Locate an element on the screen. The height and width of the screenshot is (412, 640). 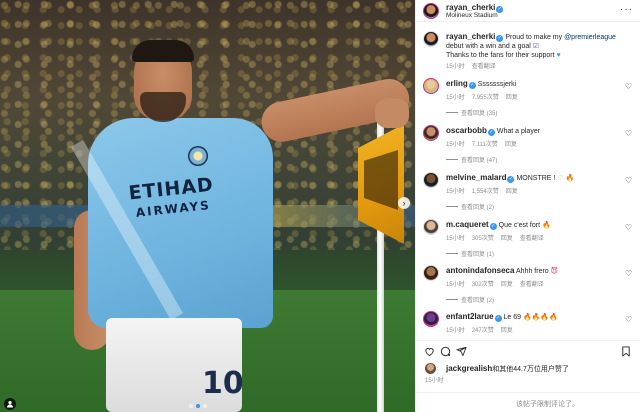
comment-username: melvine_malard is located at coordinates (476, 177).